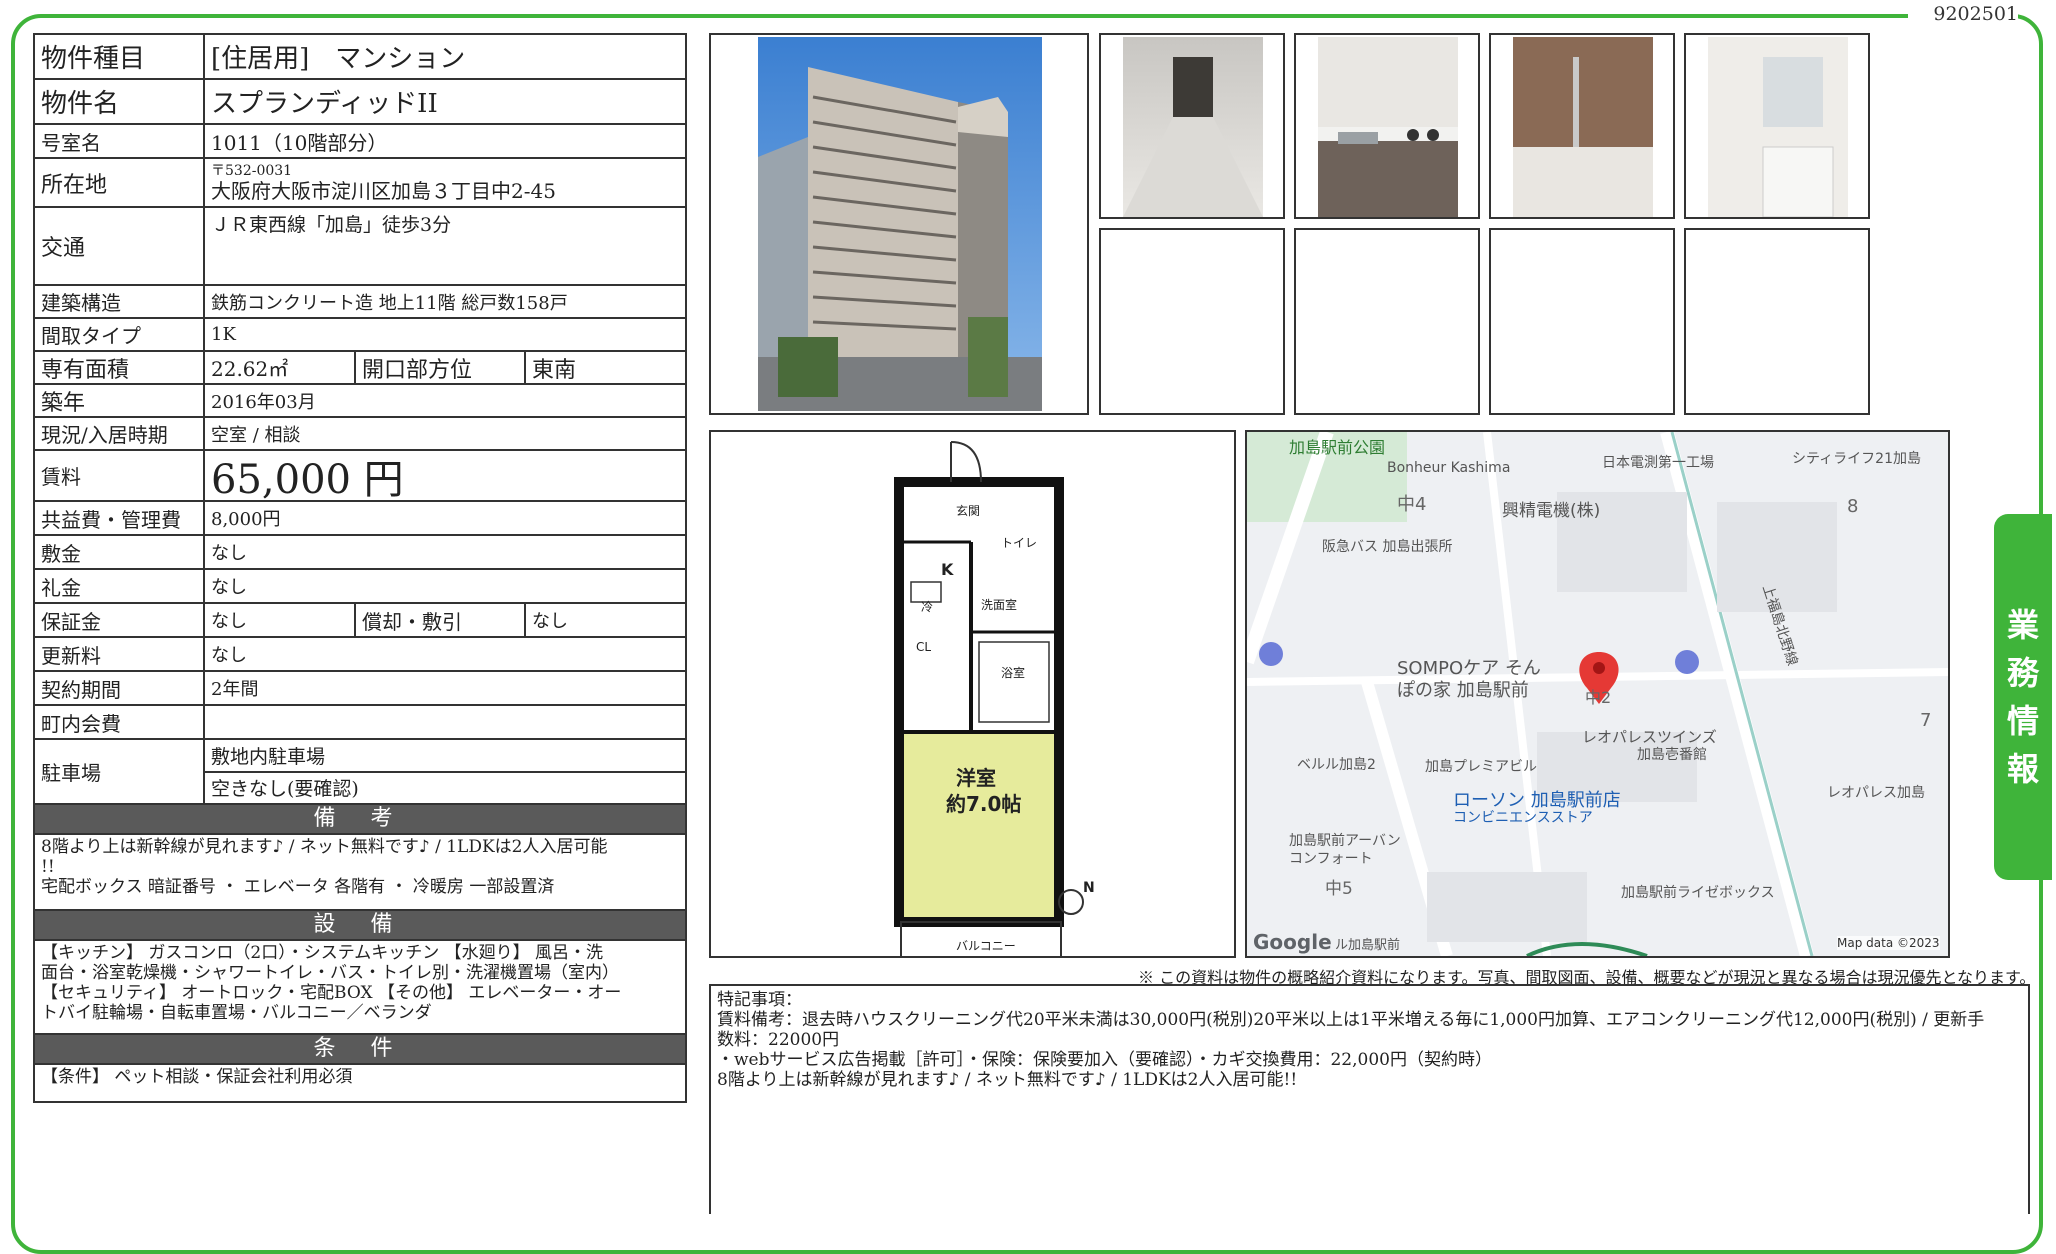 The width and height of the screenshot is (2056, 1254). I want to click on address-text: 大阪府大阪市淀川区加島３丁目中2-45, so click(383, 190).